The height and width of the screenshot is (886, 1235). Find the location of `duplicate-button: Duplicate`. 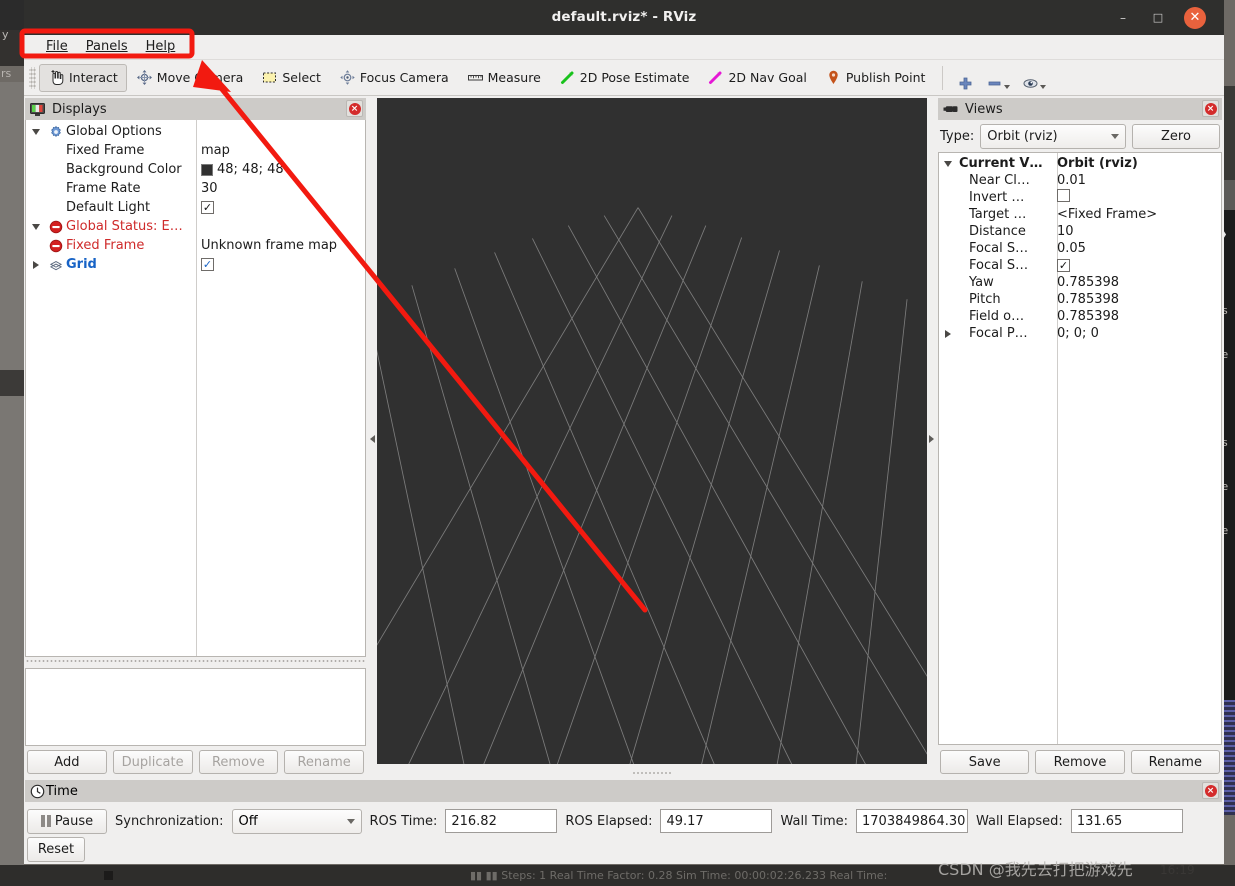

duplicate-button: Duplicate is located at coordinates (152, 762).